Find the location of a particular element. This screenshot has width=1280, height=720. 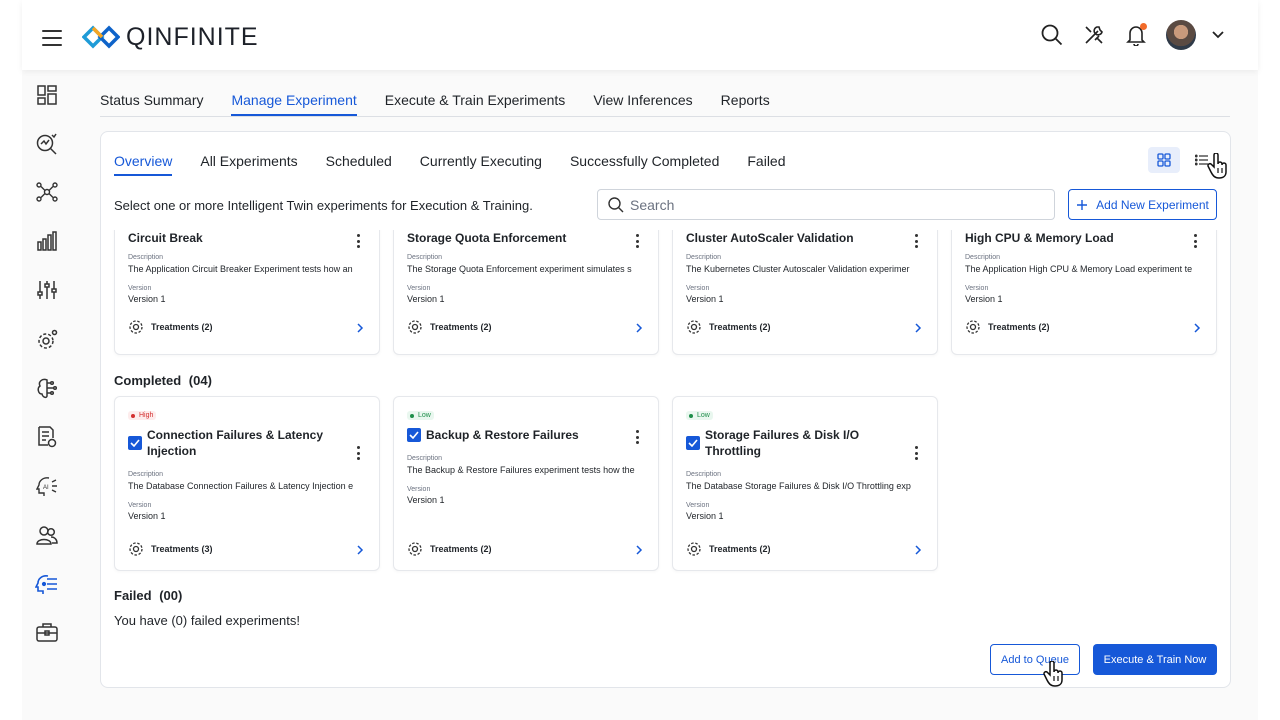

check-icon is located at coordinates (414, 435).